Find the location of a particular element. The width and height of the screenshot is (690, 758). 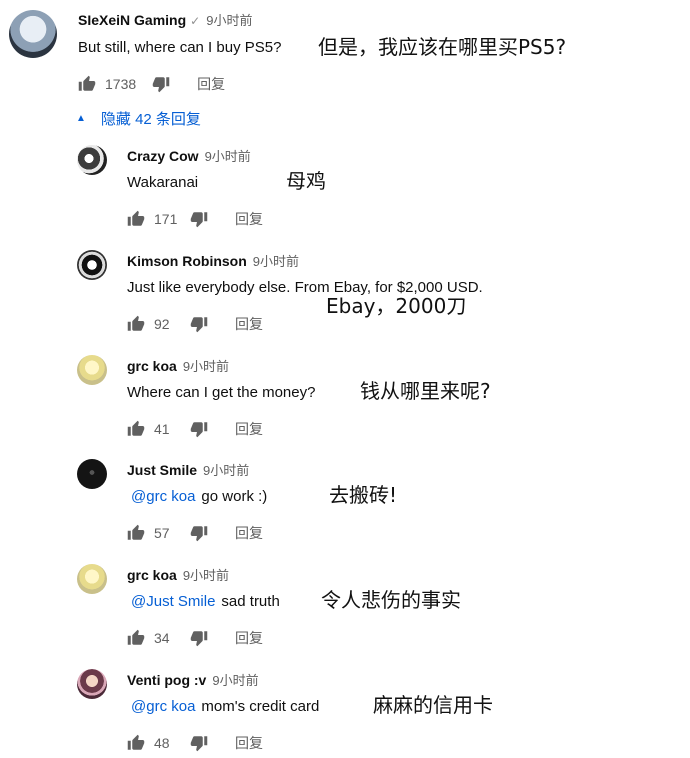

hide-replies-toggle: ▲ 隐藏 42 条回复 is located at coordinates (138, 118).